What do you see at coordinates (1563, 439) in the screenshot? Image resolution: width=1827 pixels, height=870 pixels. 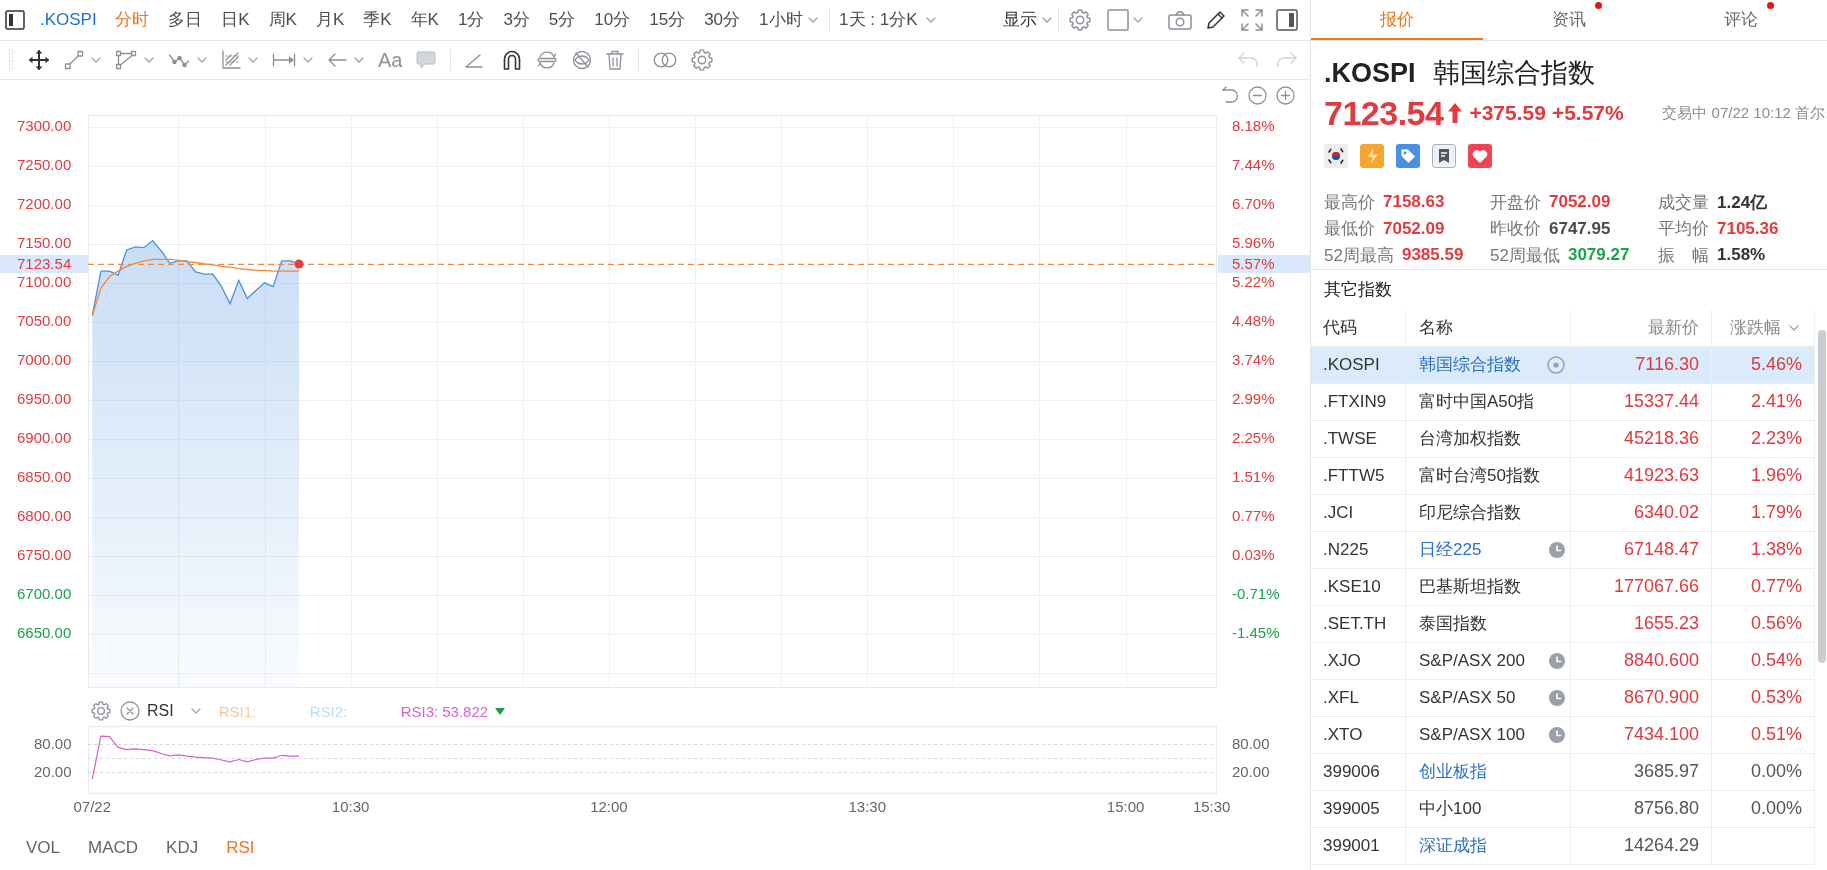 I see `index-row: .TWSE 台湾加权指数 45218.36 2.23%` at bounding box center [1563, 439].